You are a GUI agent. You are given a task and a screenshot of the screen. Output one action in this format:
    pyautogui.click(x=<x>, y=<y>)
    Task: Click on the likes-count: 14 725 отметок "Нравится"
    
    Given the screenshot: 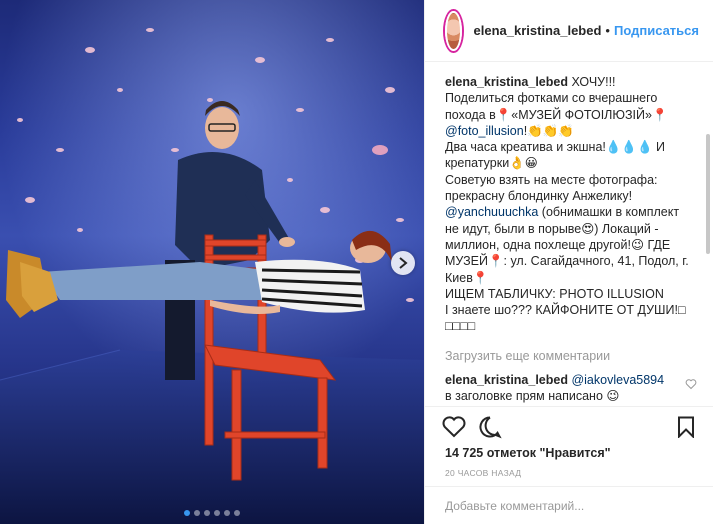 What is the action you would take?
    pyautogui.click(x=569, y=455)
    